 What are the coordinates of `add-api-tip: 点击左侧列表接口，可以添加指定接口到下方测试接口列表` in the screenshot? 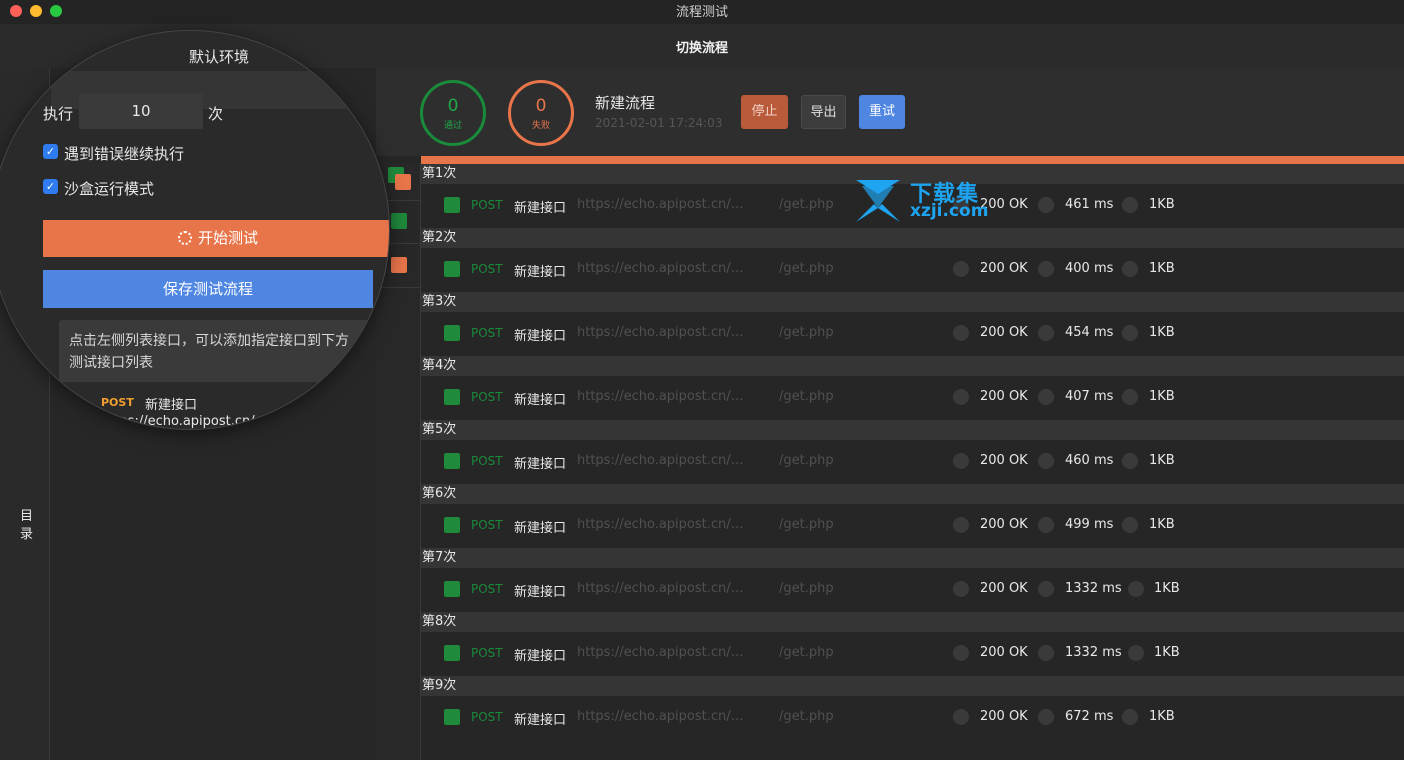 It's located at (214, 351).